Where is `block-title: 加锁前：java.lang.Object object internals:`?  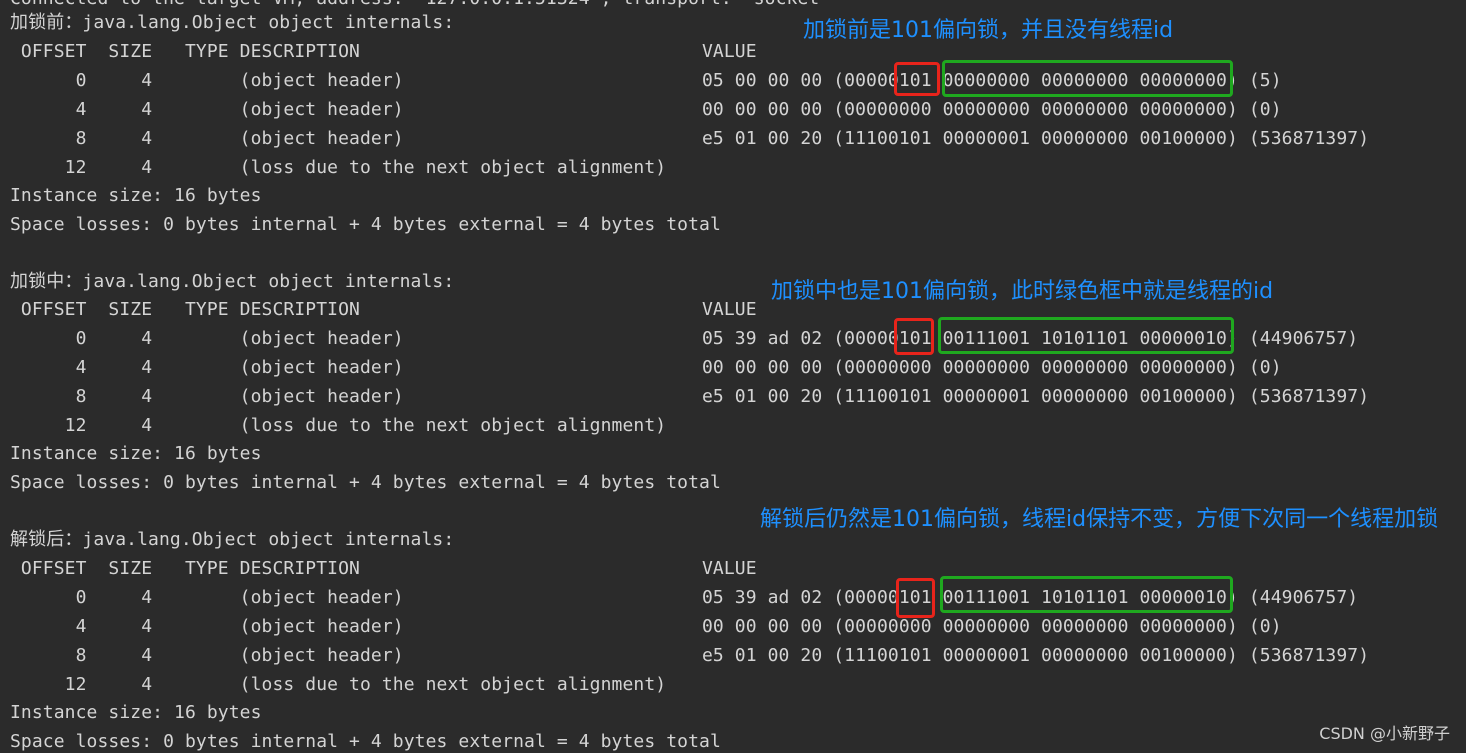
block-title: 加锁前：java.lang.Object object internals: is located at coordinates (232, 23).